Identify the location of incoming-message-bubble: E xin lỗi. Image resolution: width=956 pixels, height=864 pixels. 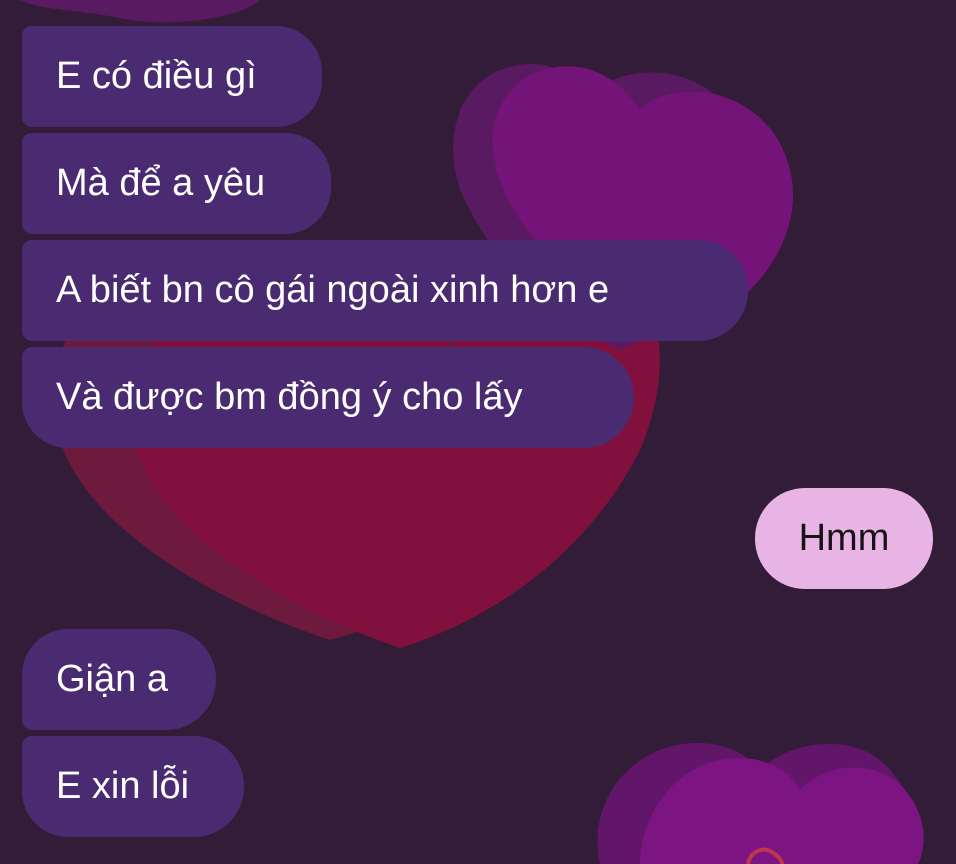
(133, 786).